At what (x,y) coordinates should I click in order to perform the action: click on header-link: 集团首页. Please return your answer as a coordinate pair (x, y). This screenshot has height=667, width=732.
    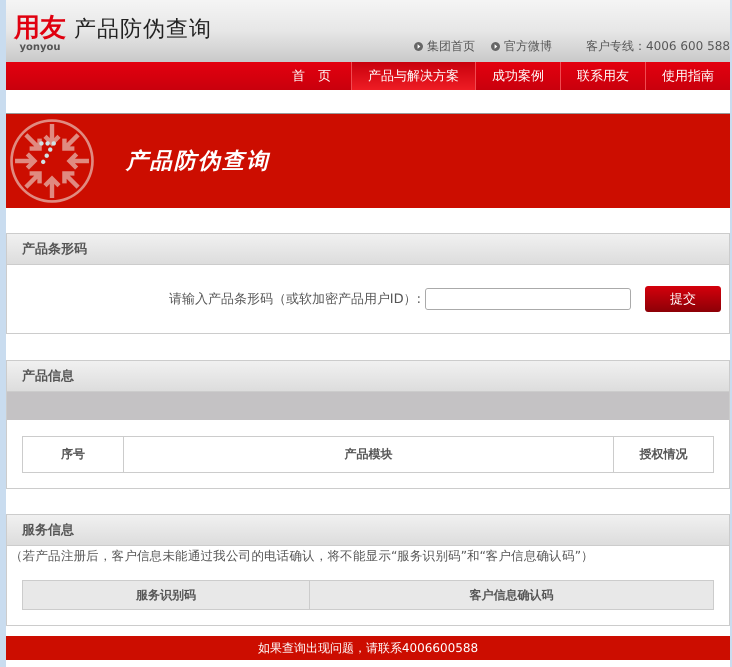
    Looking at the image, I should click on (445, 46).